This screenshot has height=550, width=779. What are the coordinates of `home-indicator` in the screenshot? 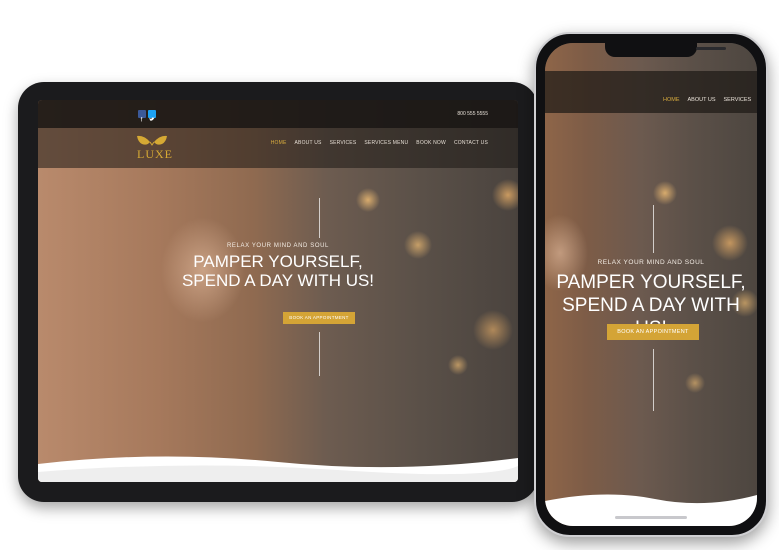 It's located at (651, 517).